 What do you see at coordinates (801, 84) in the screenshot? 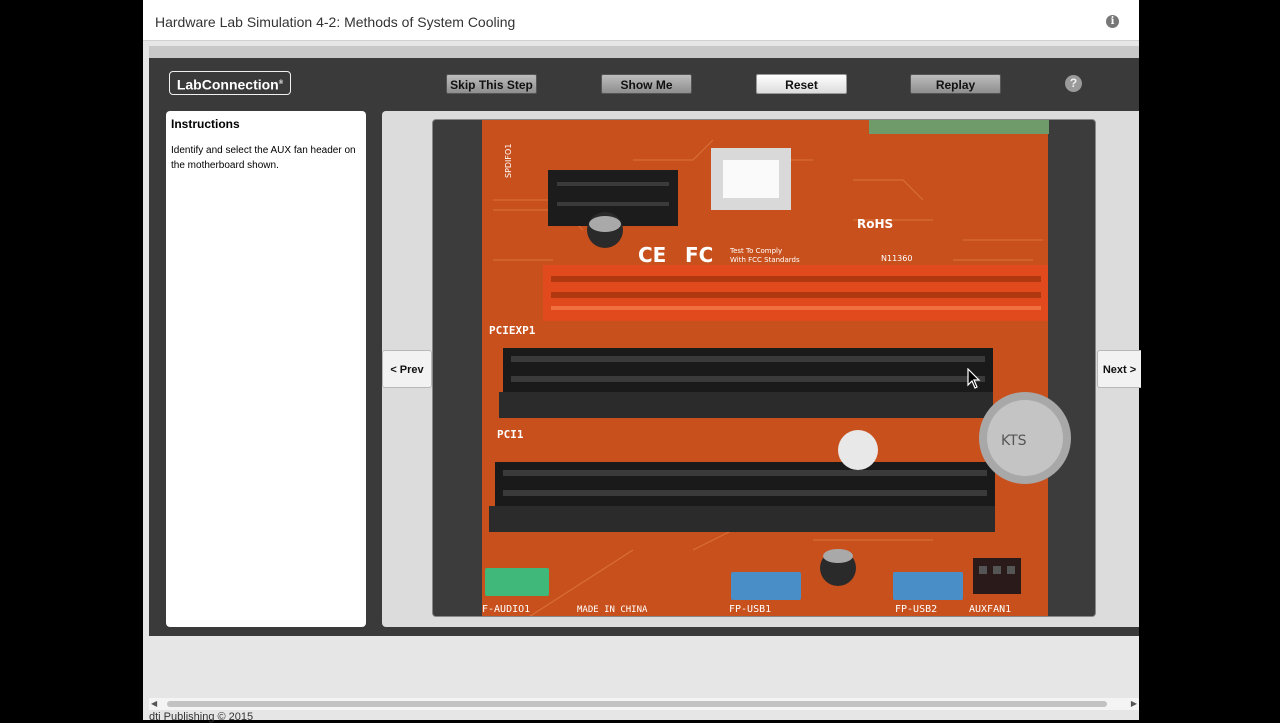
I see `reset-button: Reset` at bounding box center [801, 84].